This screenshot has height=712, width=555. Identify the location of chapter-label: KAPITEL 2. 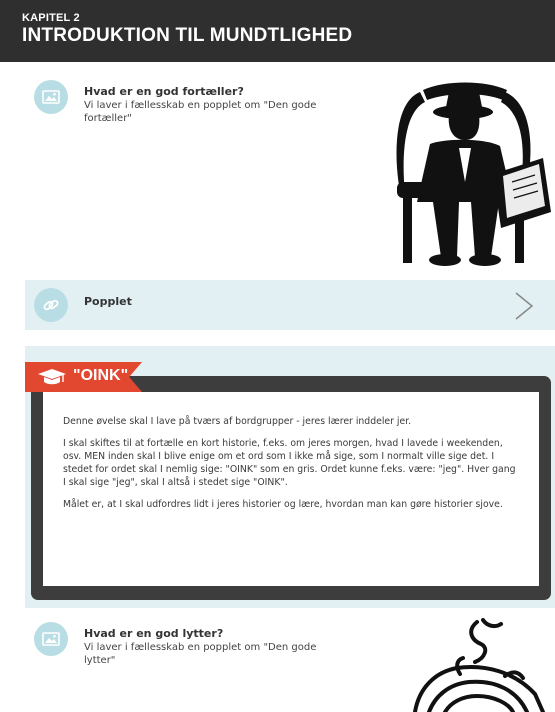
(51, 18).